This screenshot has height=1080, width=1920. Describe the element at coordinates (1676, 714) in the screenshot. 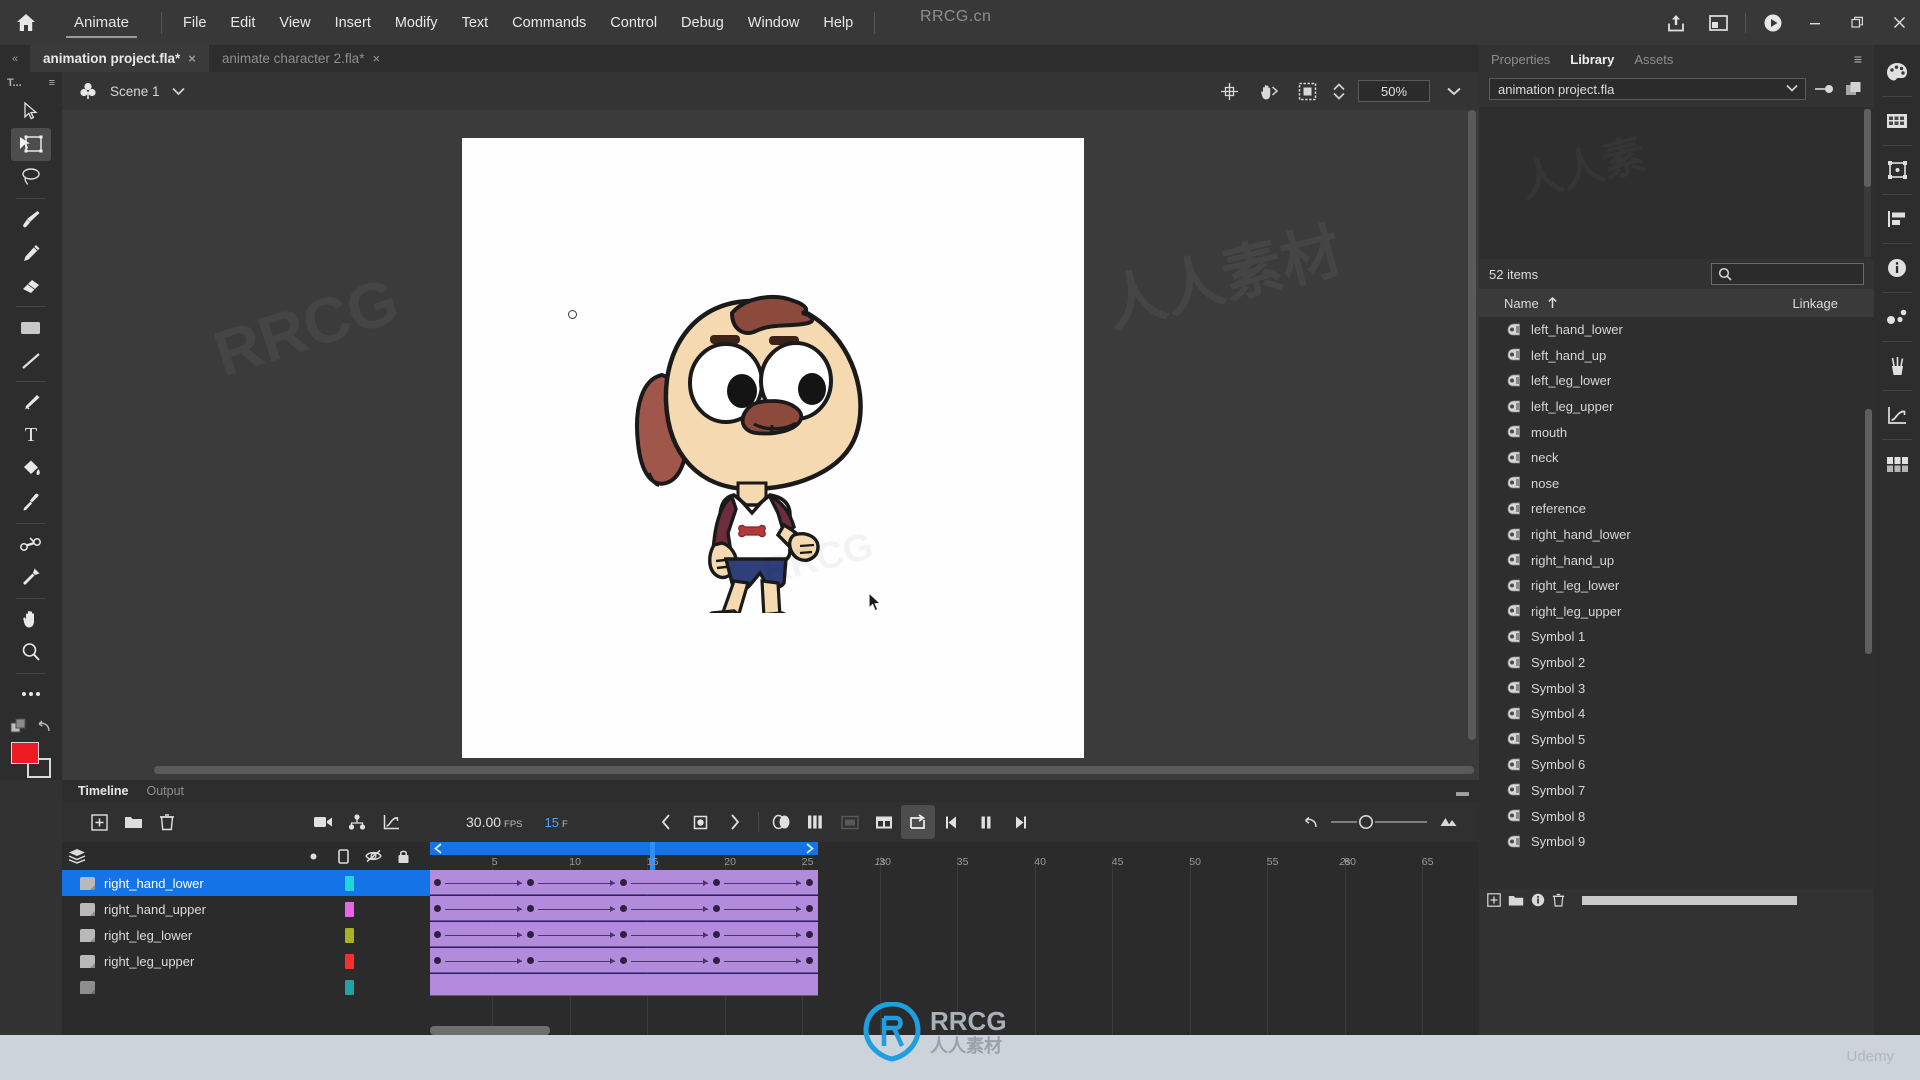

I see `library-item-row: Symbol 4` at that location.